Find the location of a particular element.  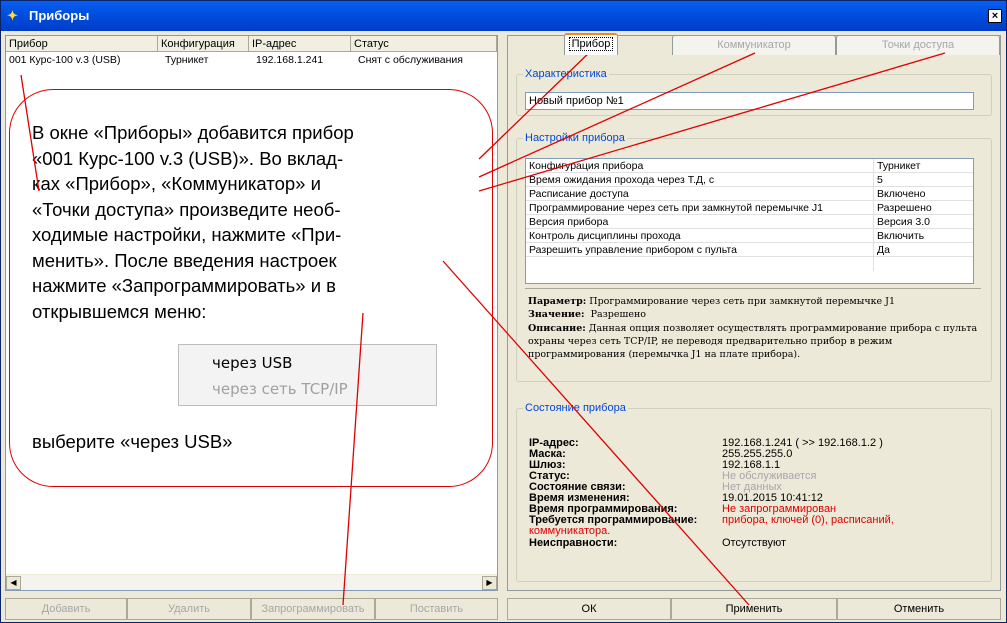

device-name-input: Новый прибор №1 is located at coordinates (749, 101).